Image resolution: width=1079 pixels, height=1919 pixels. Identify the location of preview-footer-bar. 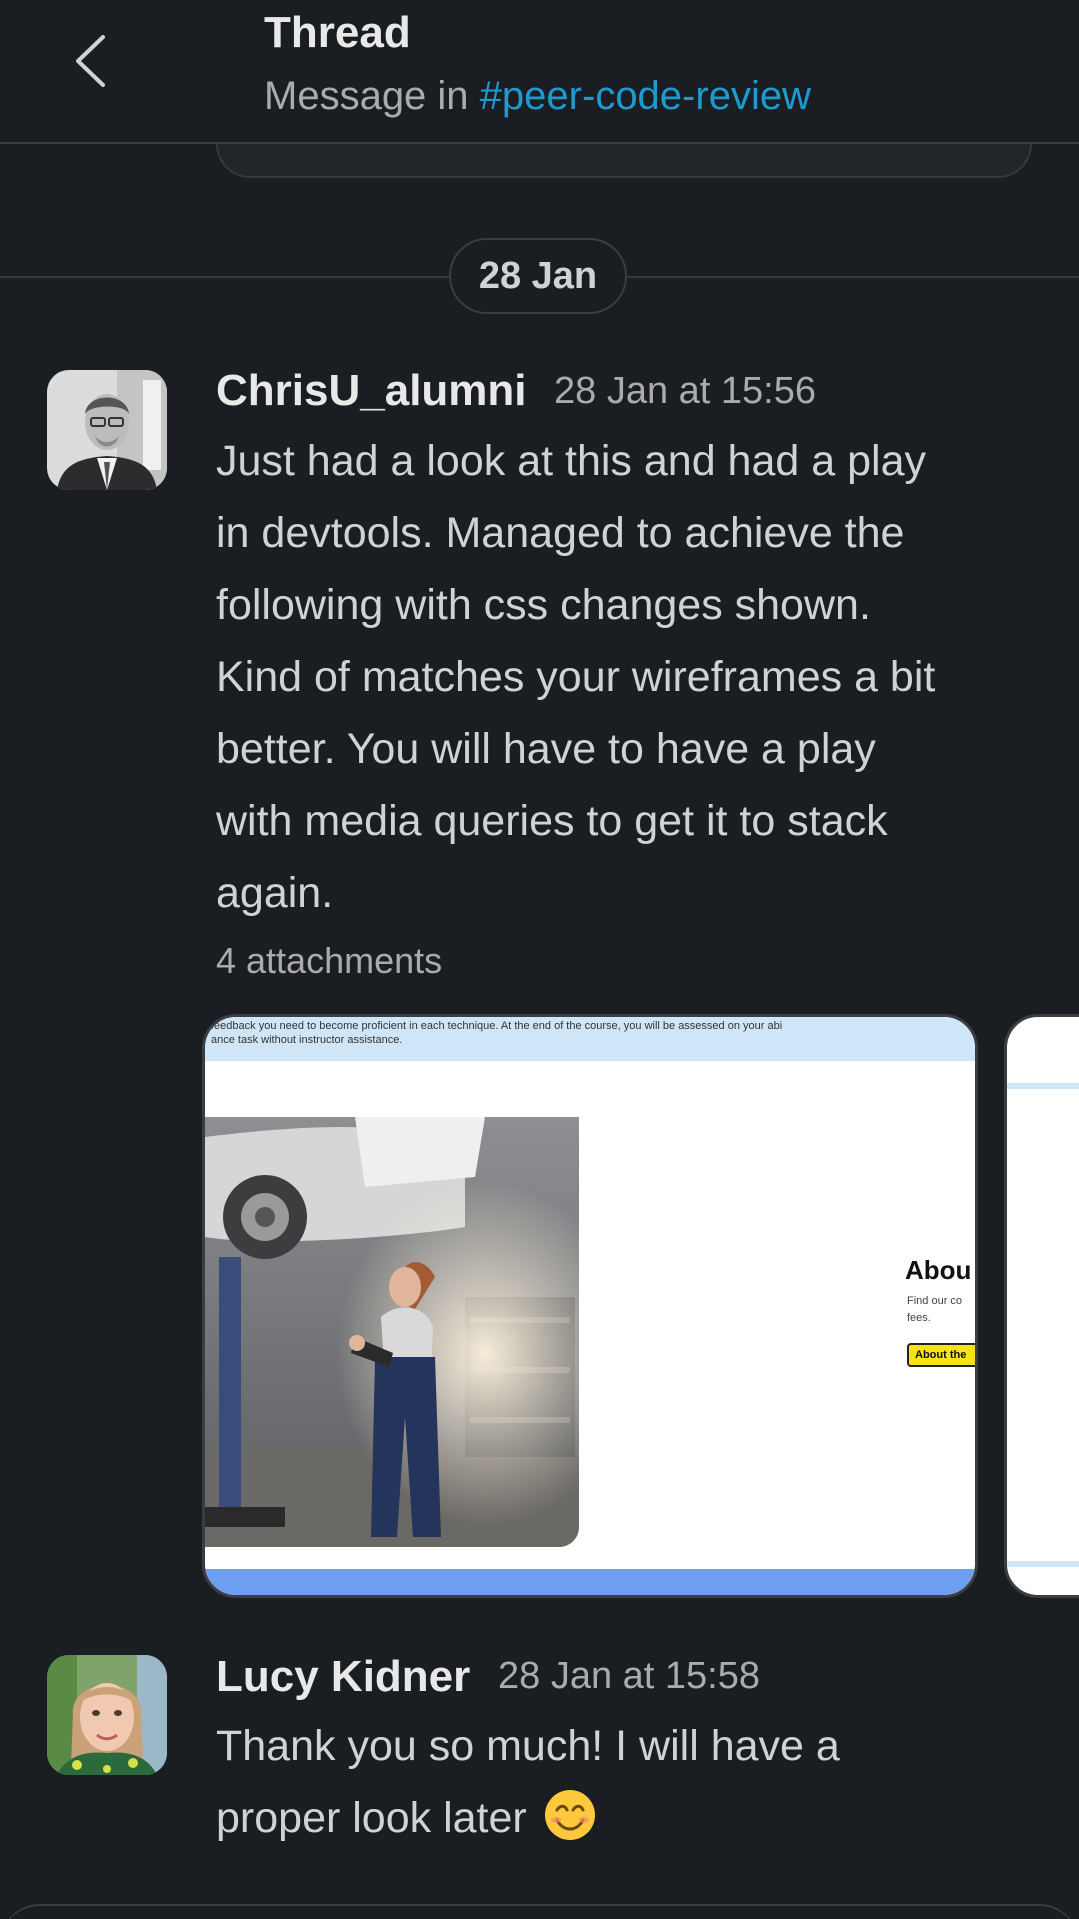
(590, 1582).